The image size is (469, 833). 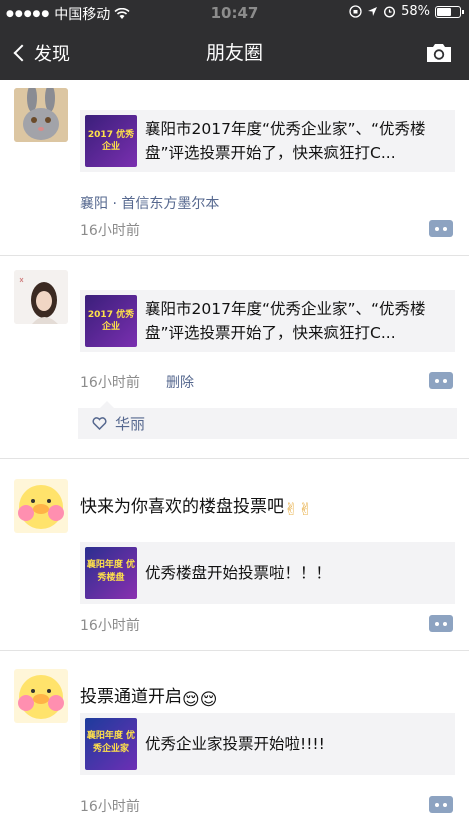 What do you see at coordinates (149, 203) in the screenshot?
I see `location-tag: 襄阳 · 首信东方墨尔本` at bounding box center [149, 203].